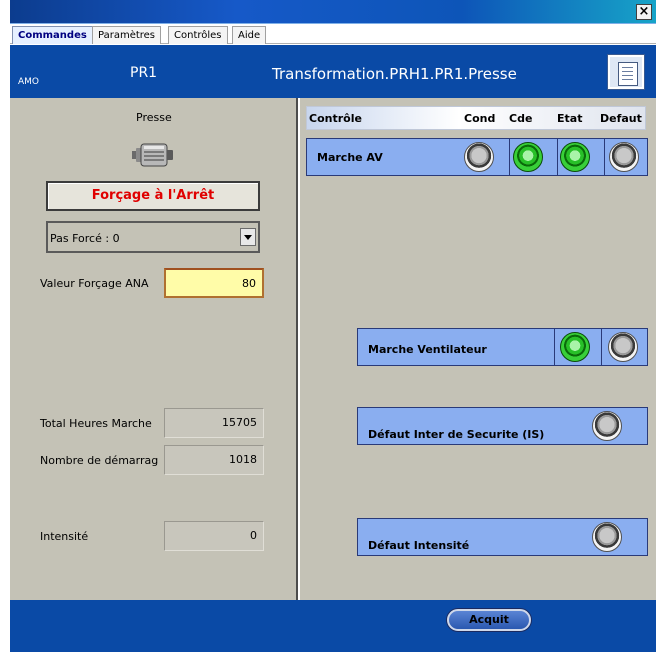 Image resolution: width=656 pixels, height=652 pixels. I want to click on equipment-name: PR1, so click(144, 73).